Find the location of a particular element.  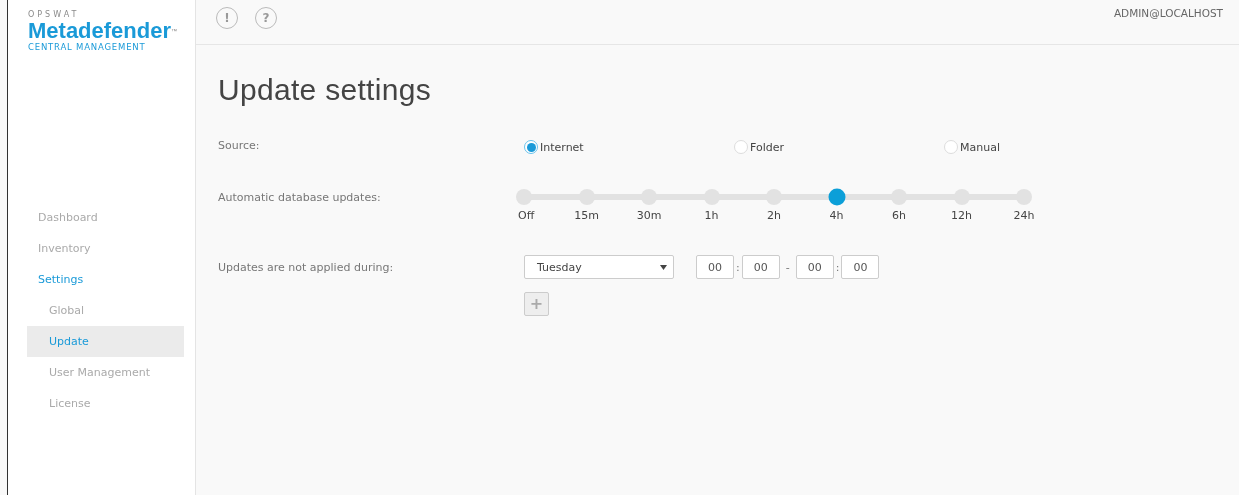

slider-thumb is located at coordinates (836, 197).